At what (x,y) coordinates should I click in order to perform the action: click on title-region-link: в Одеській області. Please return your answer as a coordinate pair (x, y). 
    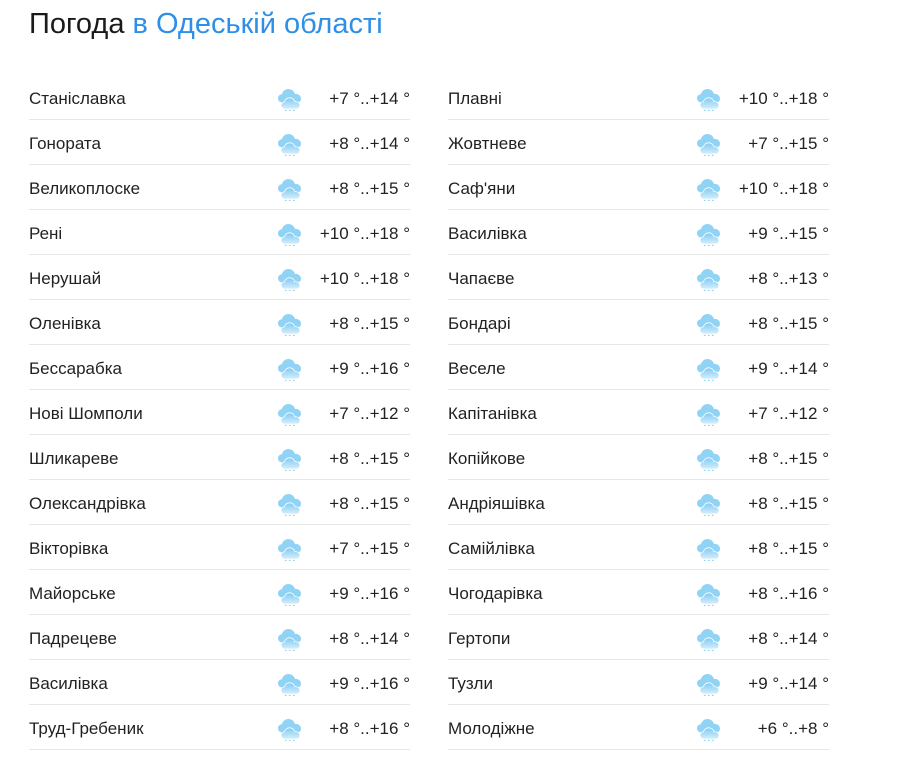
    Looking at the image, I should click on (258, 24).